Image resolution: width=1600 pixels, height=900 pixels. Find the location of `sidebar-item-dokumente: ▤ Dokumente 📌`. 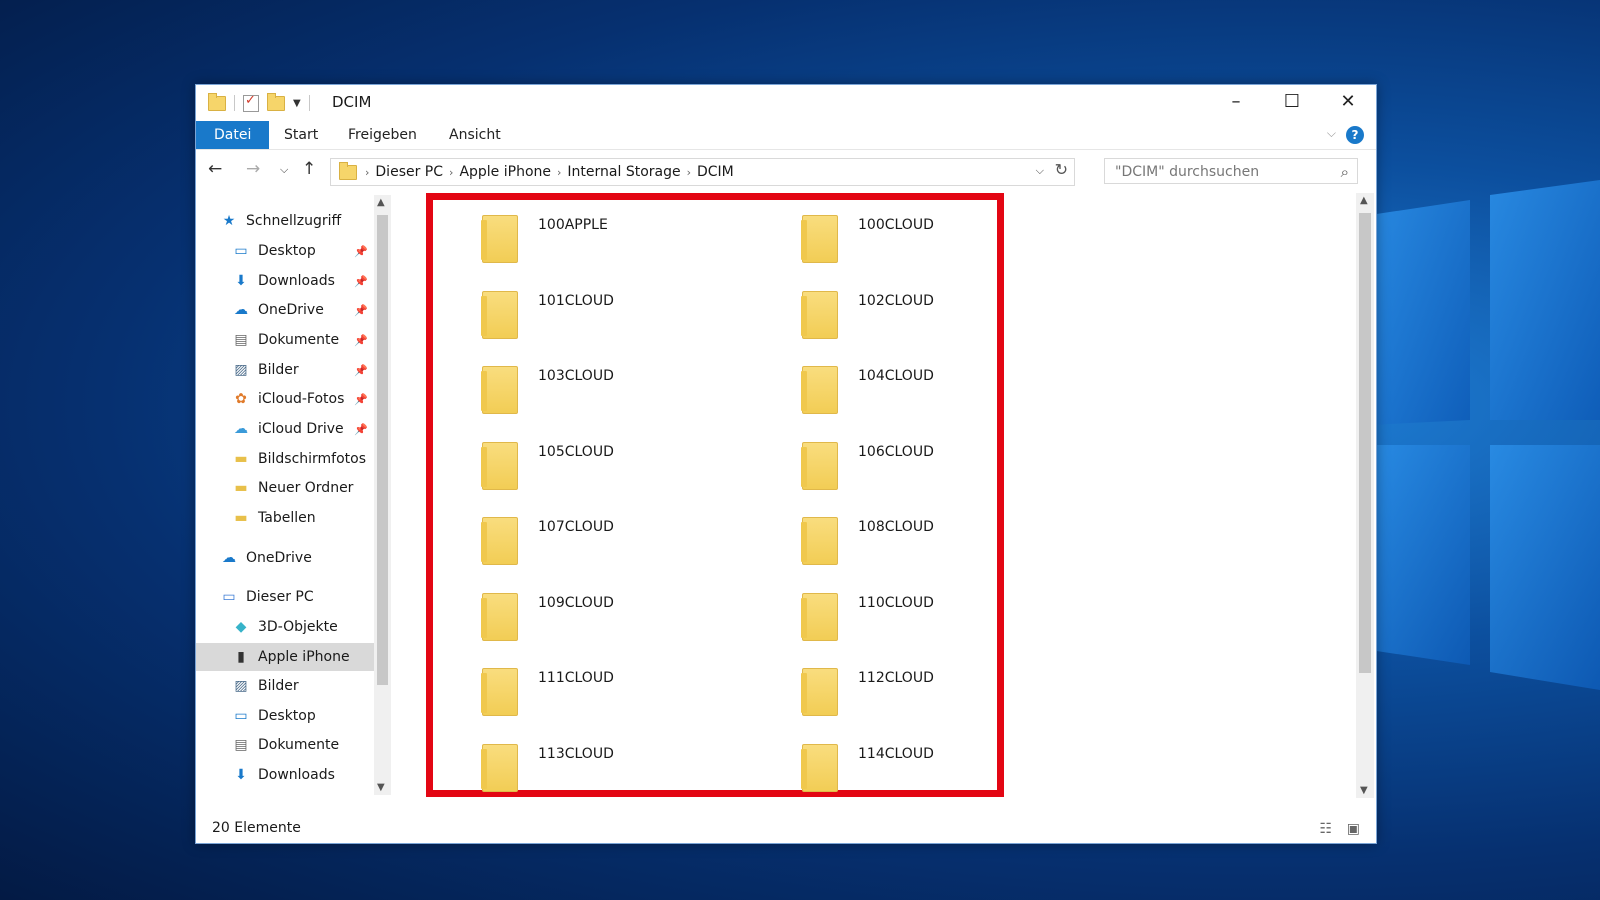

sidebar-item-dokumente: ▤ Dokumente 📌 is located at coordinates (285, 340).